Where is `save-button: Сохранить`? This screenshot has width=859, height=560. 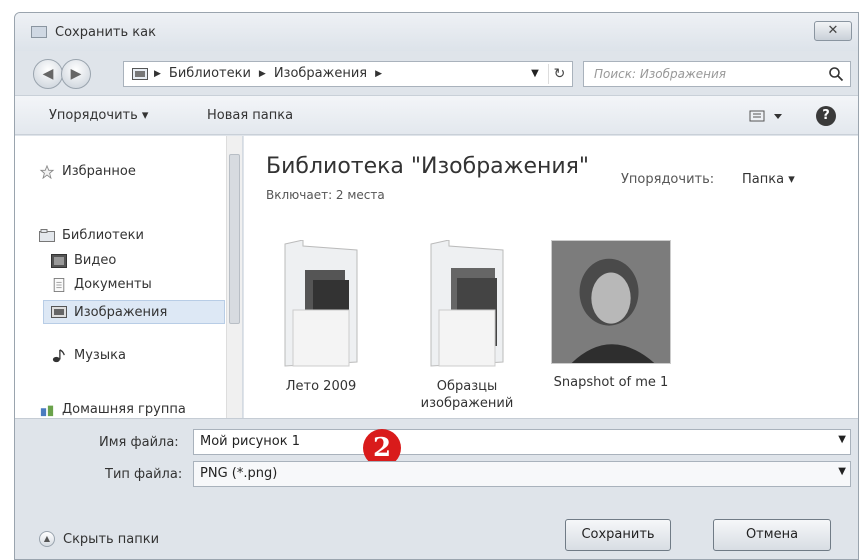
save-button: Сохранить is located at coordinates (618, 535).